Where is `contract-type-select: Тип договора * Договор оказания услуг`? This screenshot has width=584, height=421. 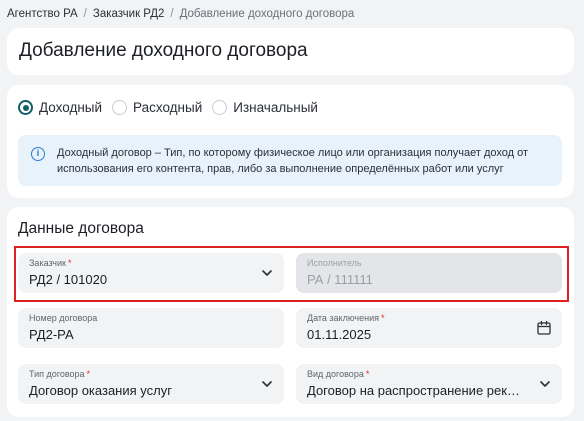 contract-type-select: Тип договора * Договор оказания услуг is located at coordinates (151, 384).